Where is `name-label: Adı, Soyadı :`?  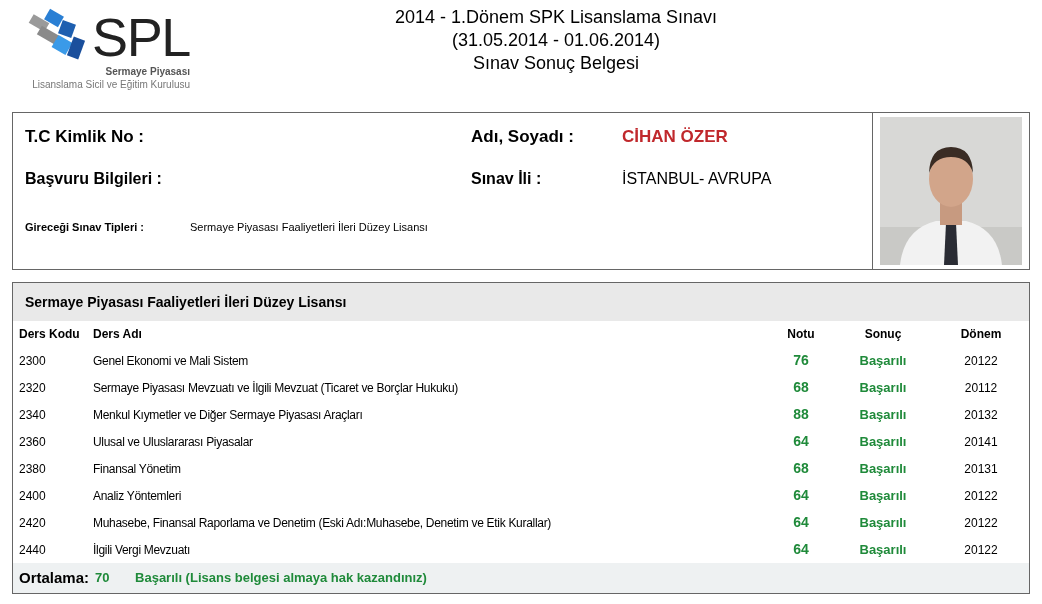
name-label: Adı, Soyadı : is located at coordinates (523, 137).